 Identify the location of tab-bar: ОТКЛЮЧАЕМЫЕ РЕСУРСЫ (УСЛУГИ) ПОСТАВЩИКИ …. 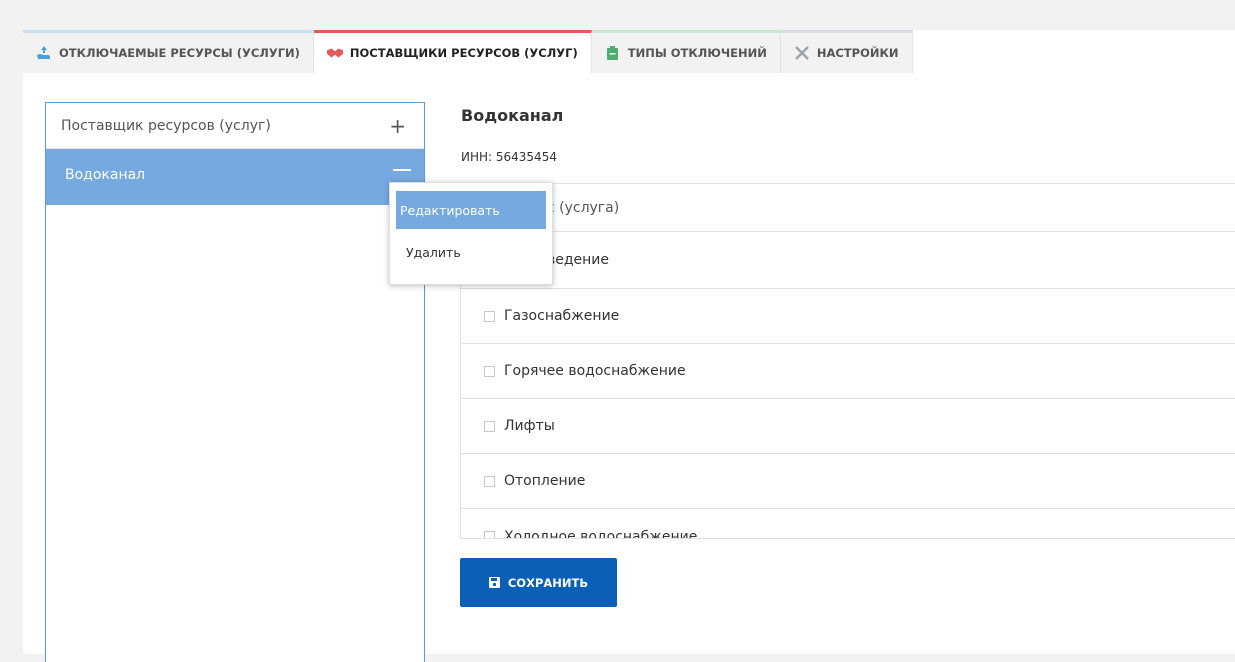
(468, 51).